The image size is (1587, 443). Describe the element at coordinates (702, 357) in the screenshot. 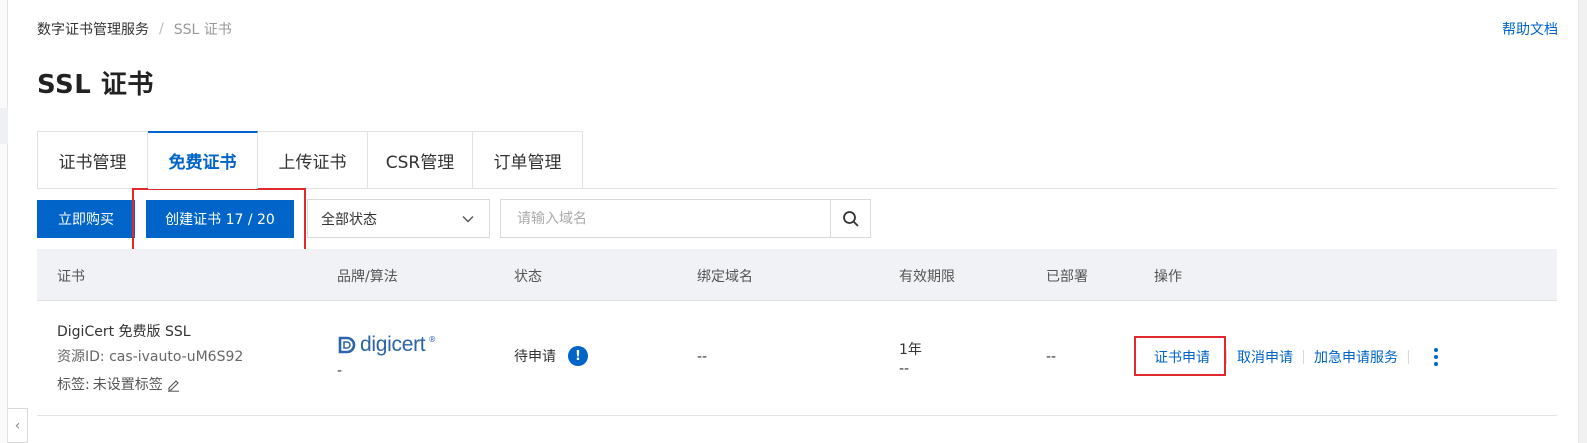

I see `bound-domain: --` at that location.